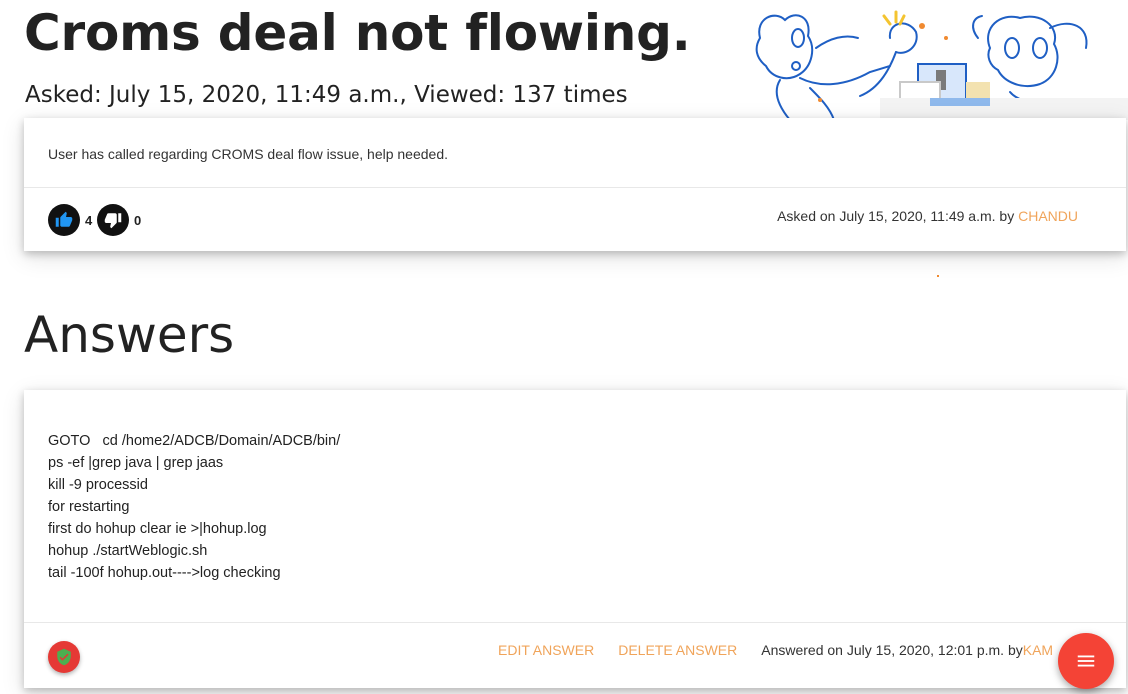 The width and height of the screenshot is (1128, 694). What do you see at coordinates (89, 220) in the screenshot?
I see `upvote-count: 4` at bounding box center [89, 220].